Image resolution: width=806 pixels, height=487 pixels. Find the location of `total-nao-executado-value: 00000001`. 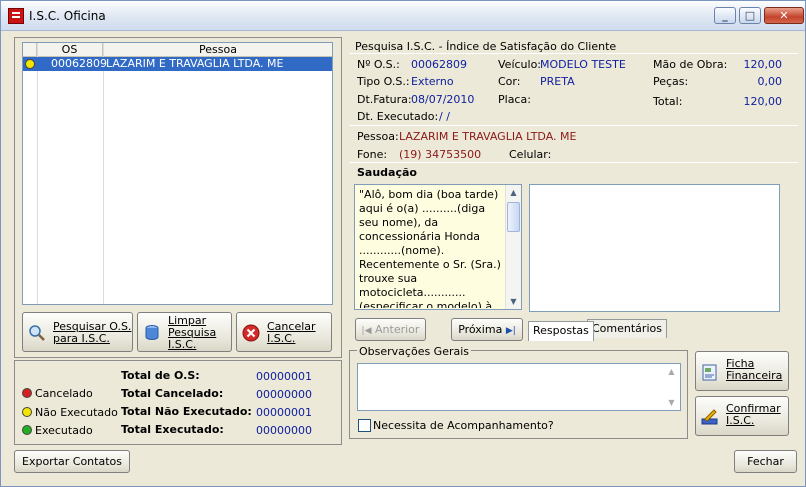

total-nao-executado-value: 00000001 is located at coordinates (284, 412).